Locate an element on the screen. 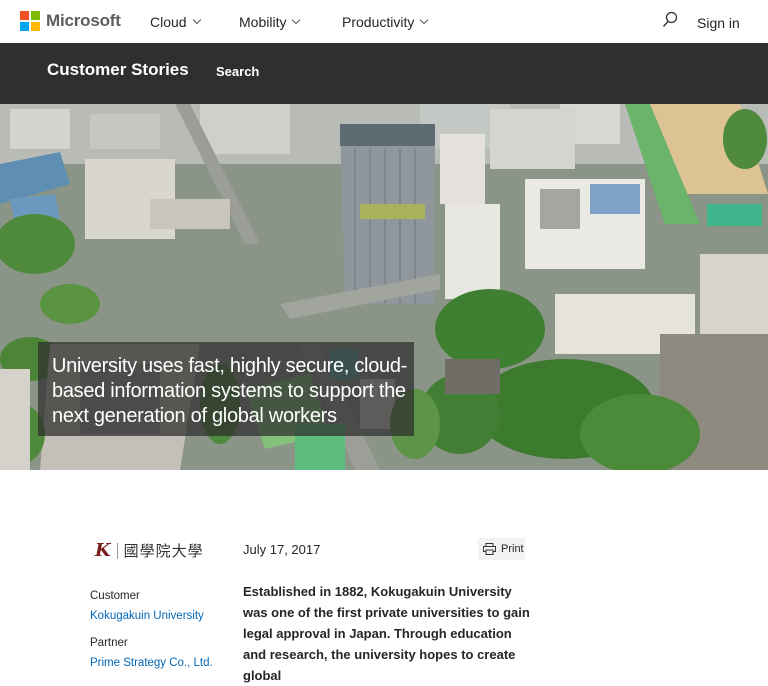  partner-link: Prime Strategy Co., Ltd. is located at coordinates (151, 663).